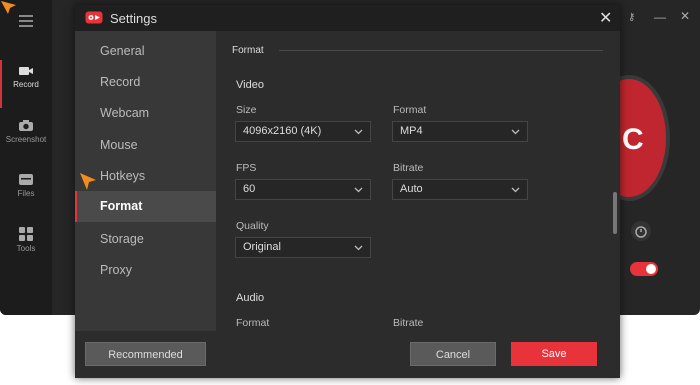 The height and width of the screenshot is (385, 700). What do you see at coordinates (303, 247) in the screenshot?
I see `quality-select: Original` at bounding box center [303, 247].